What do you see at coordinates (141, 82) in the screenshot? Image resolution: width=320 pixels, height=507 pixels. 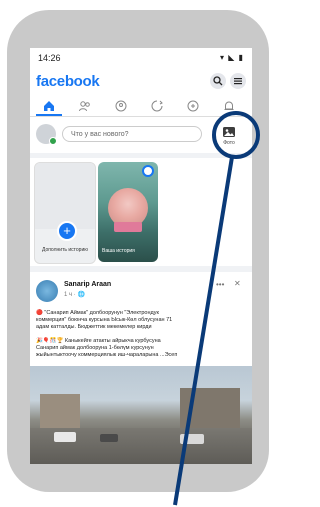 I see `app-header: facebook` at bounding box center [141, 82].